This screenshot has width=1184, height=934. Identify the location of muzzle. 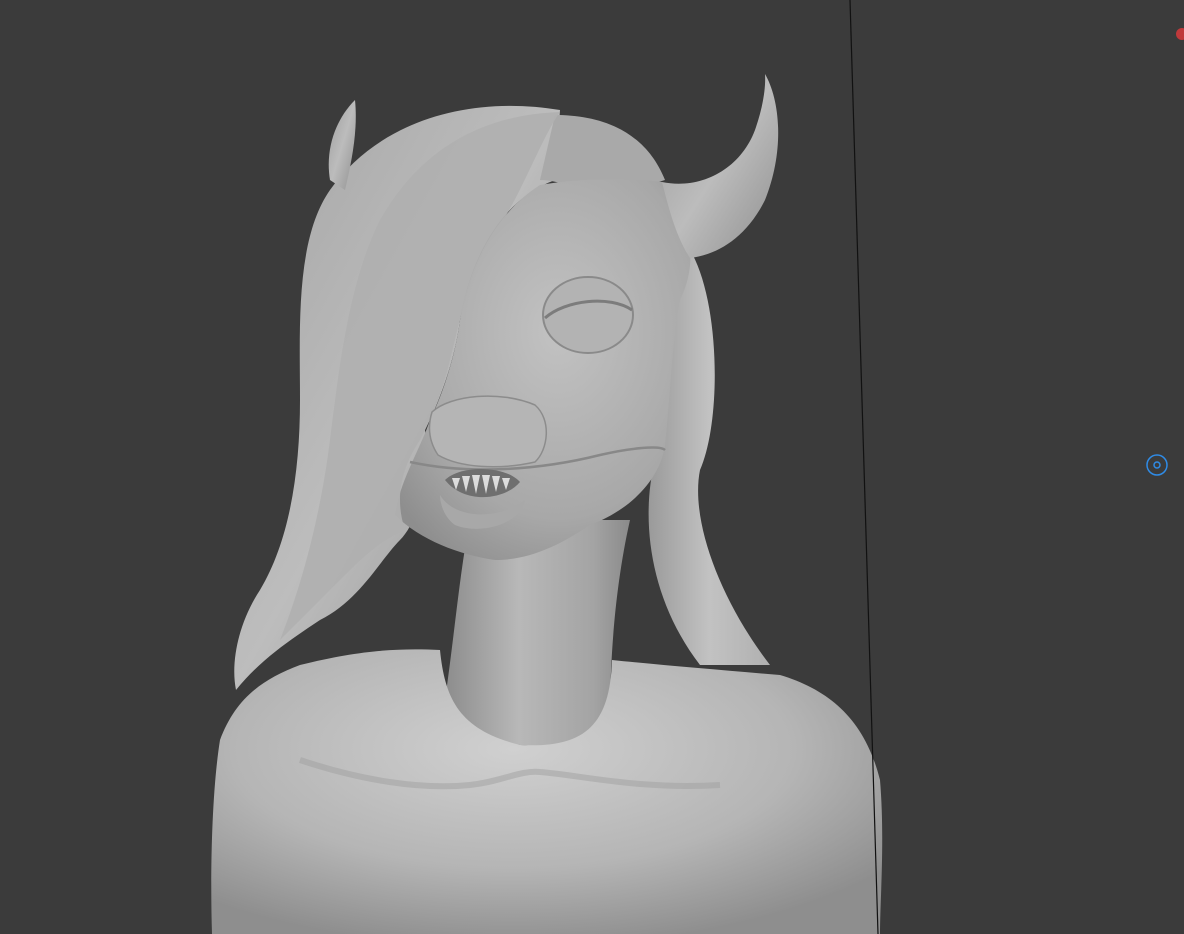
(488, 431).